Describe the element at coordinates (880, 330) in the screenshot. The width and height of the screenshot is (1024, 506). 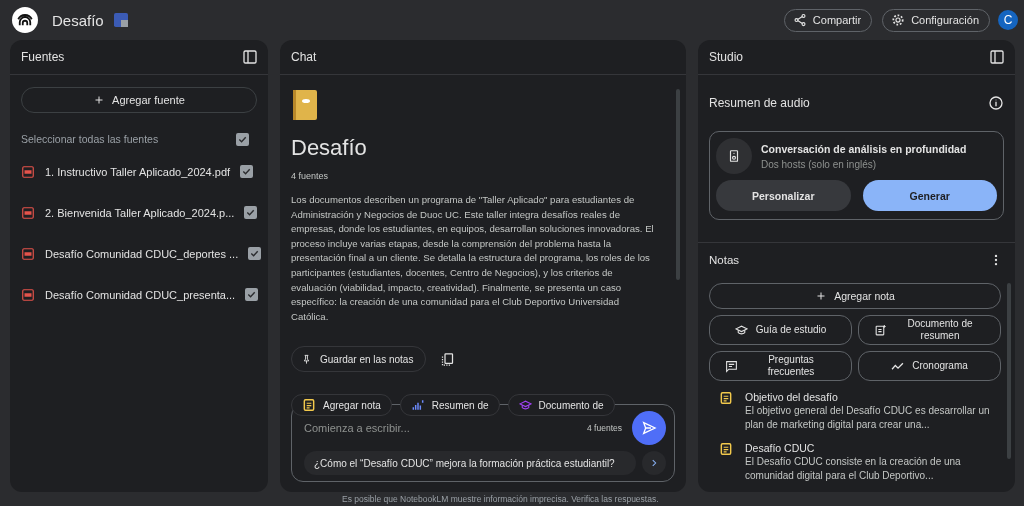
I see `document-icon` at that location.